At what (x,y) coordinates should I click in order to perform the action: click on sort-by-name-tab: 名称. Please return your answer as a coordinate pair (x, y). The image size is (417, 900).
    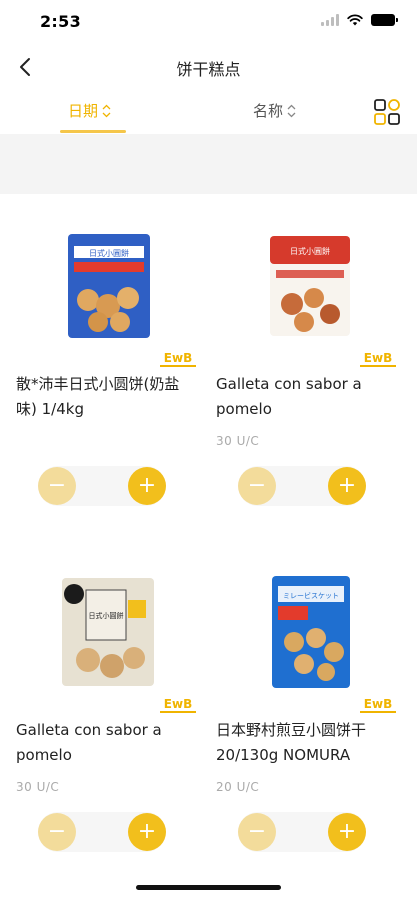
    Looking at the image, I should click on (274, 110).